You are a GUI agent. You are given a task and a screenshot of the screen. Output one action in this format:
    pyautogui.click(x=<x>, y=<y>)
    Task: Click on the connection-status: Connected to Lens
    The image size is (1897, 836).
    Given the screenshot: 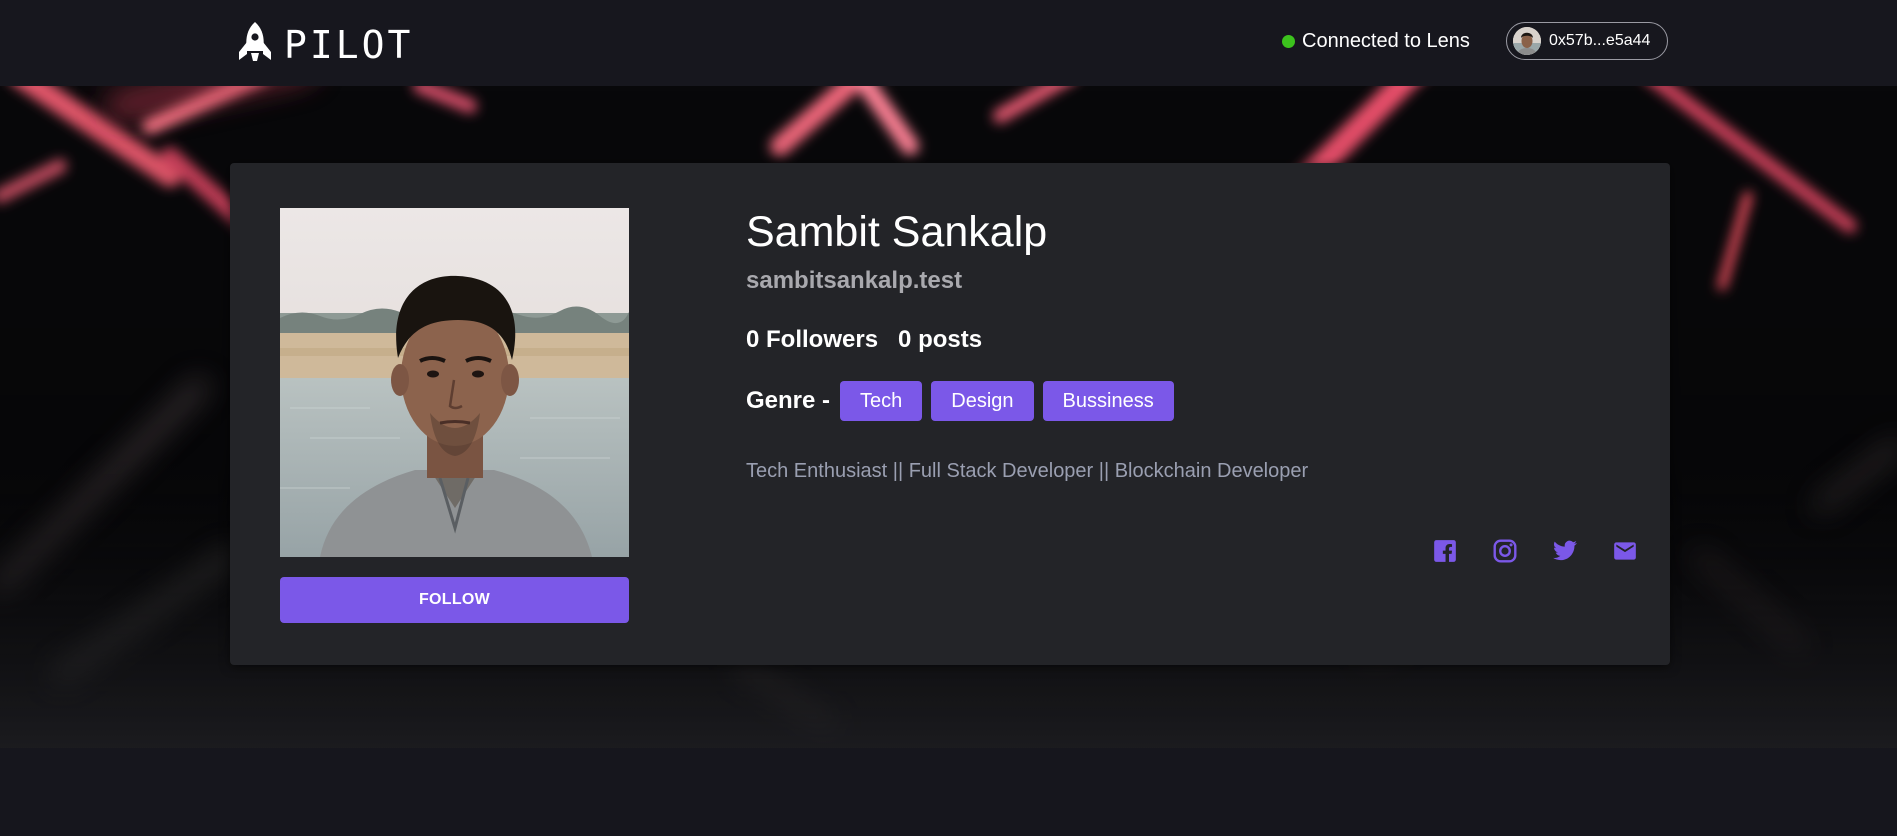 What is the action you would take?
    pyautogui.click(x=1376, y=41)
    